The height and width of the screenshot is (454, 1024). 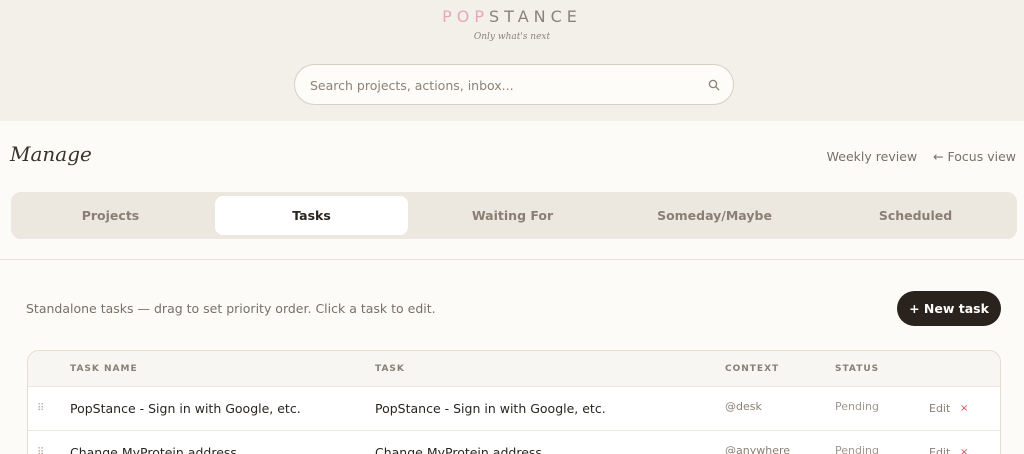 I want to click on logo-pop: POP, so click(x=465, y=16).